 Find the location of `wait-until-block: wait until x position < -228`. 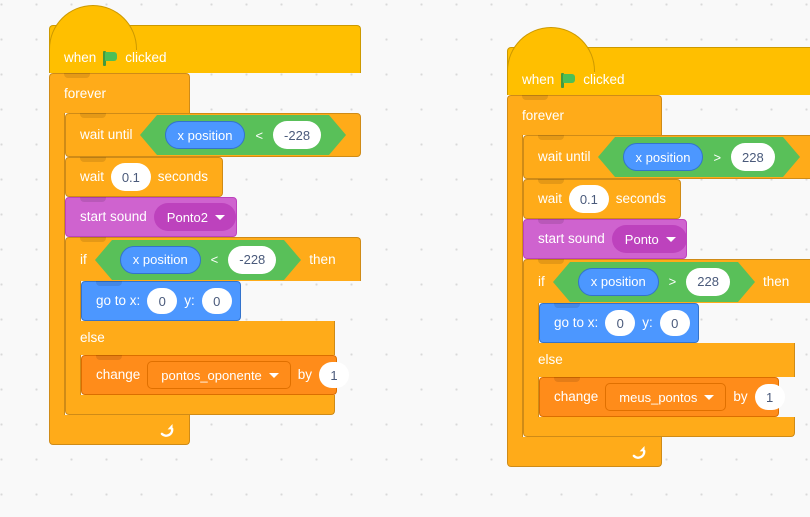

wait-until-block: wait until x position < -228 is located at coordinates (213, 135).